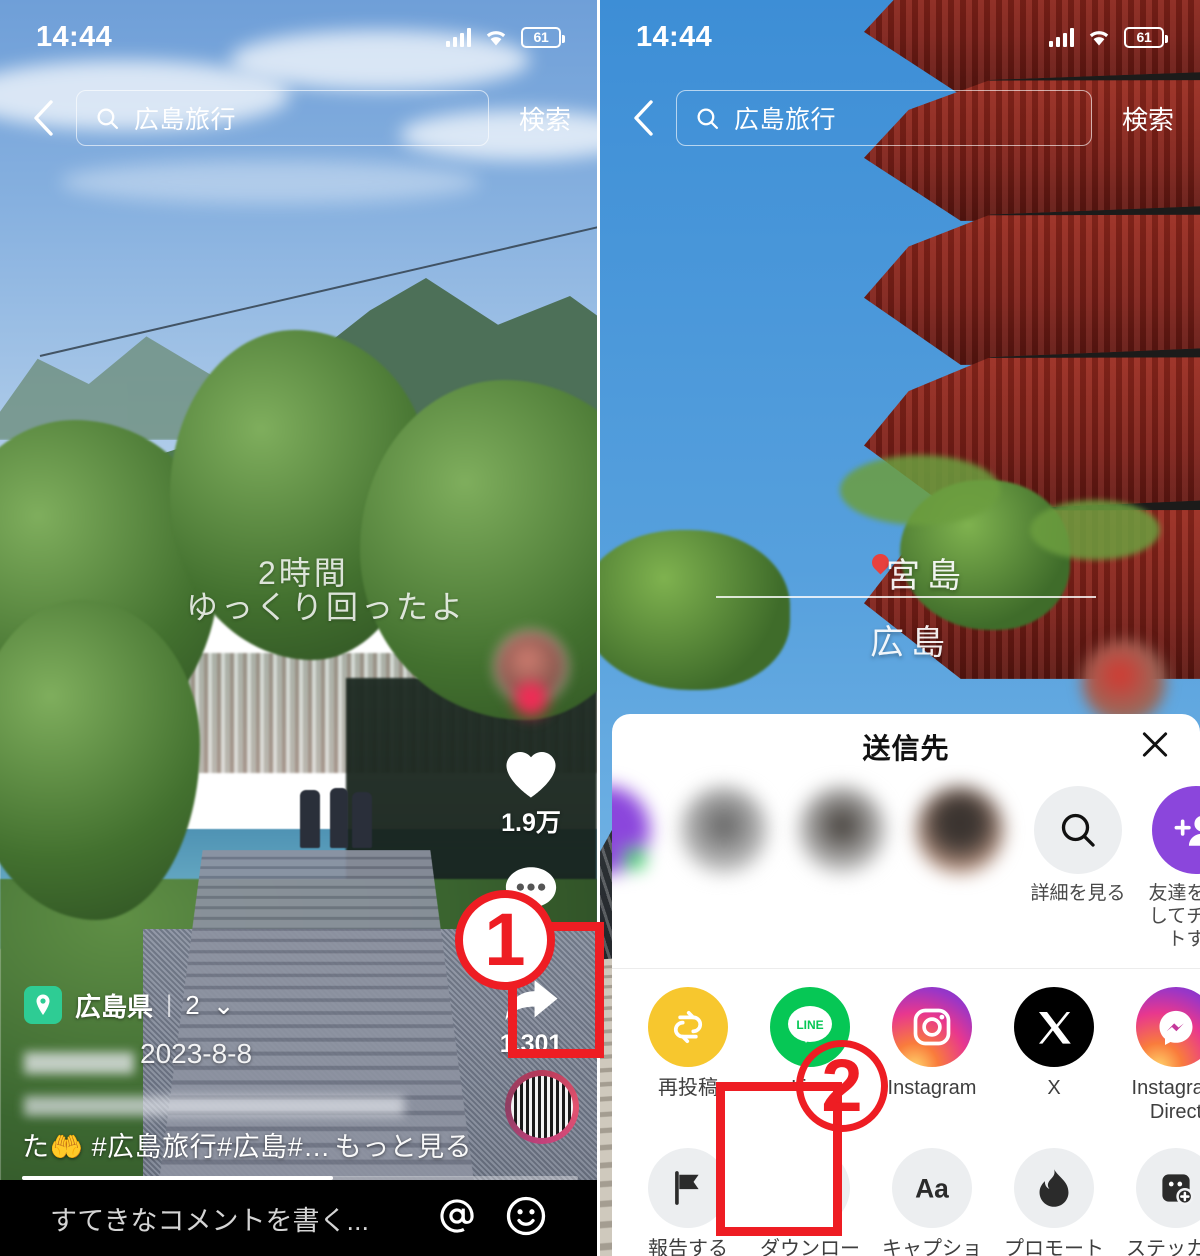 The image size is (1200, 1256). Describe the element at coordinates (810, 1246) in the screenshot. I see `share-action-label: ダウンロードする` at that location.